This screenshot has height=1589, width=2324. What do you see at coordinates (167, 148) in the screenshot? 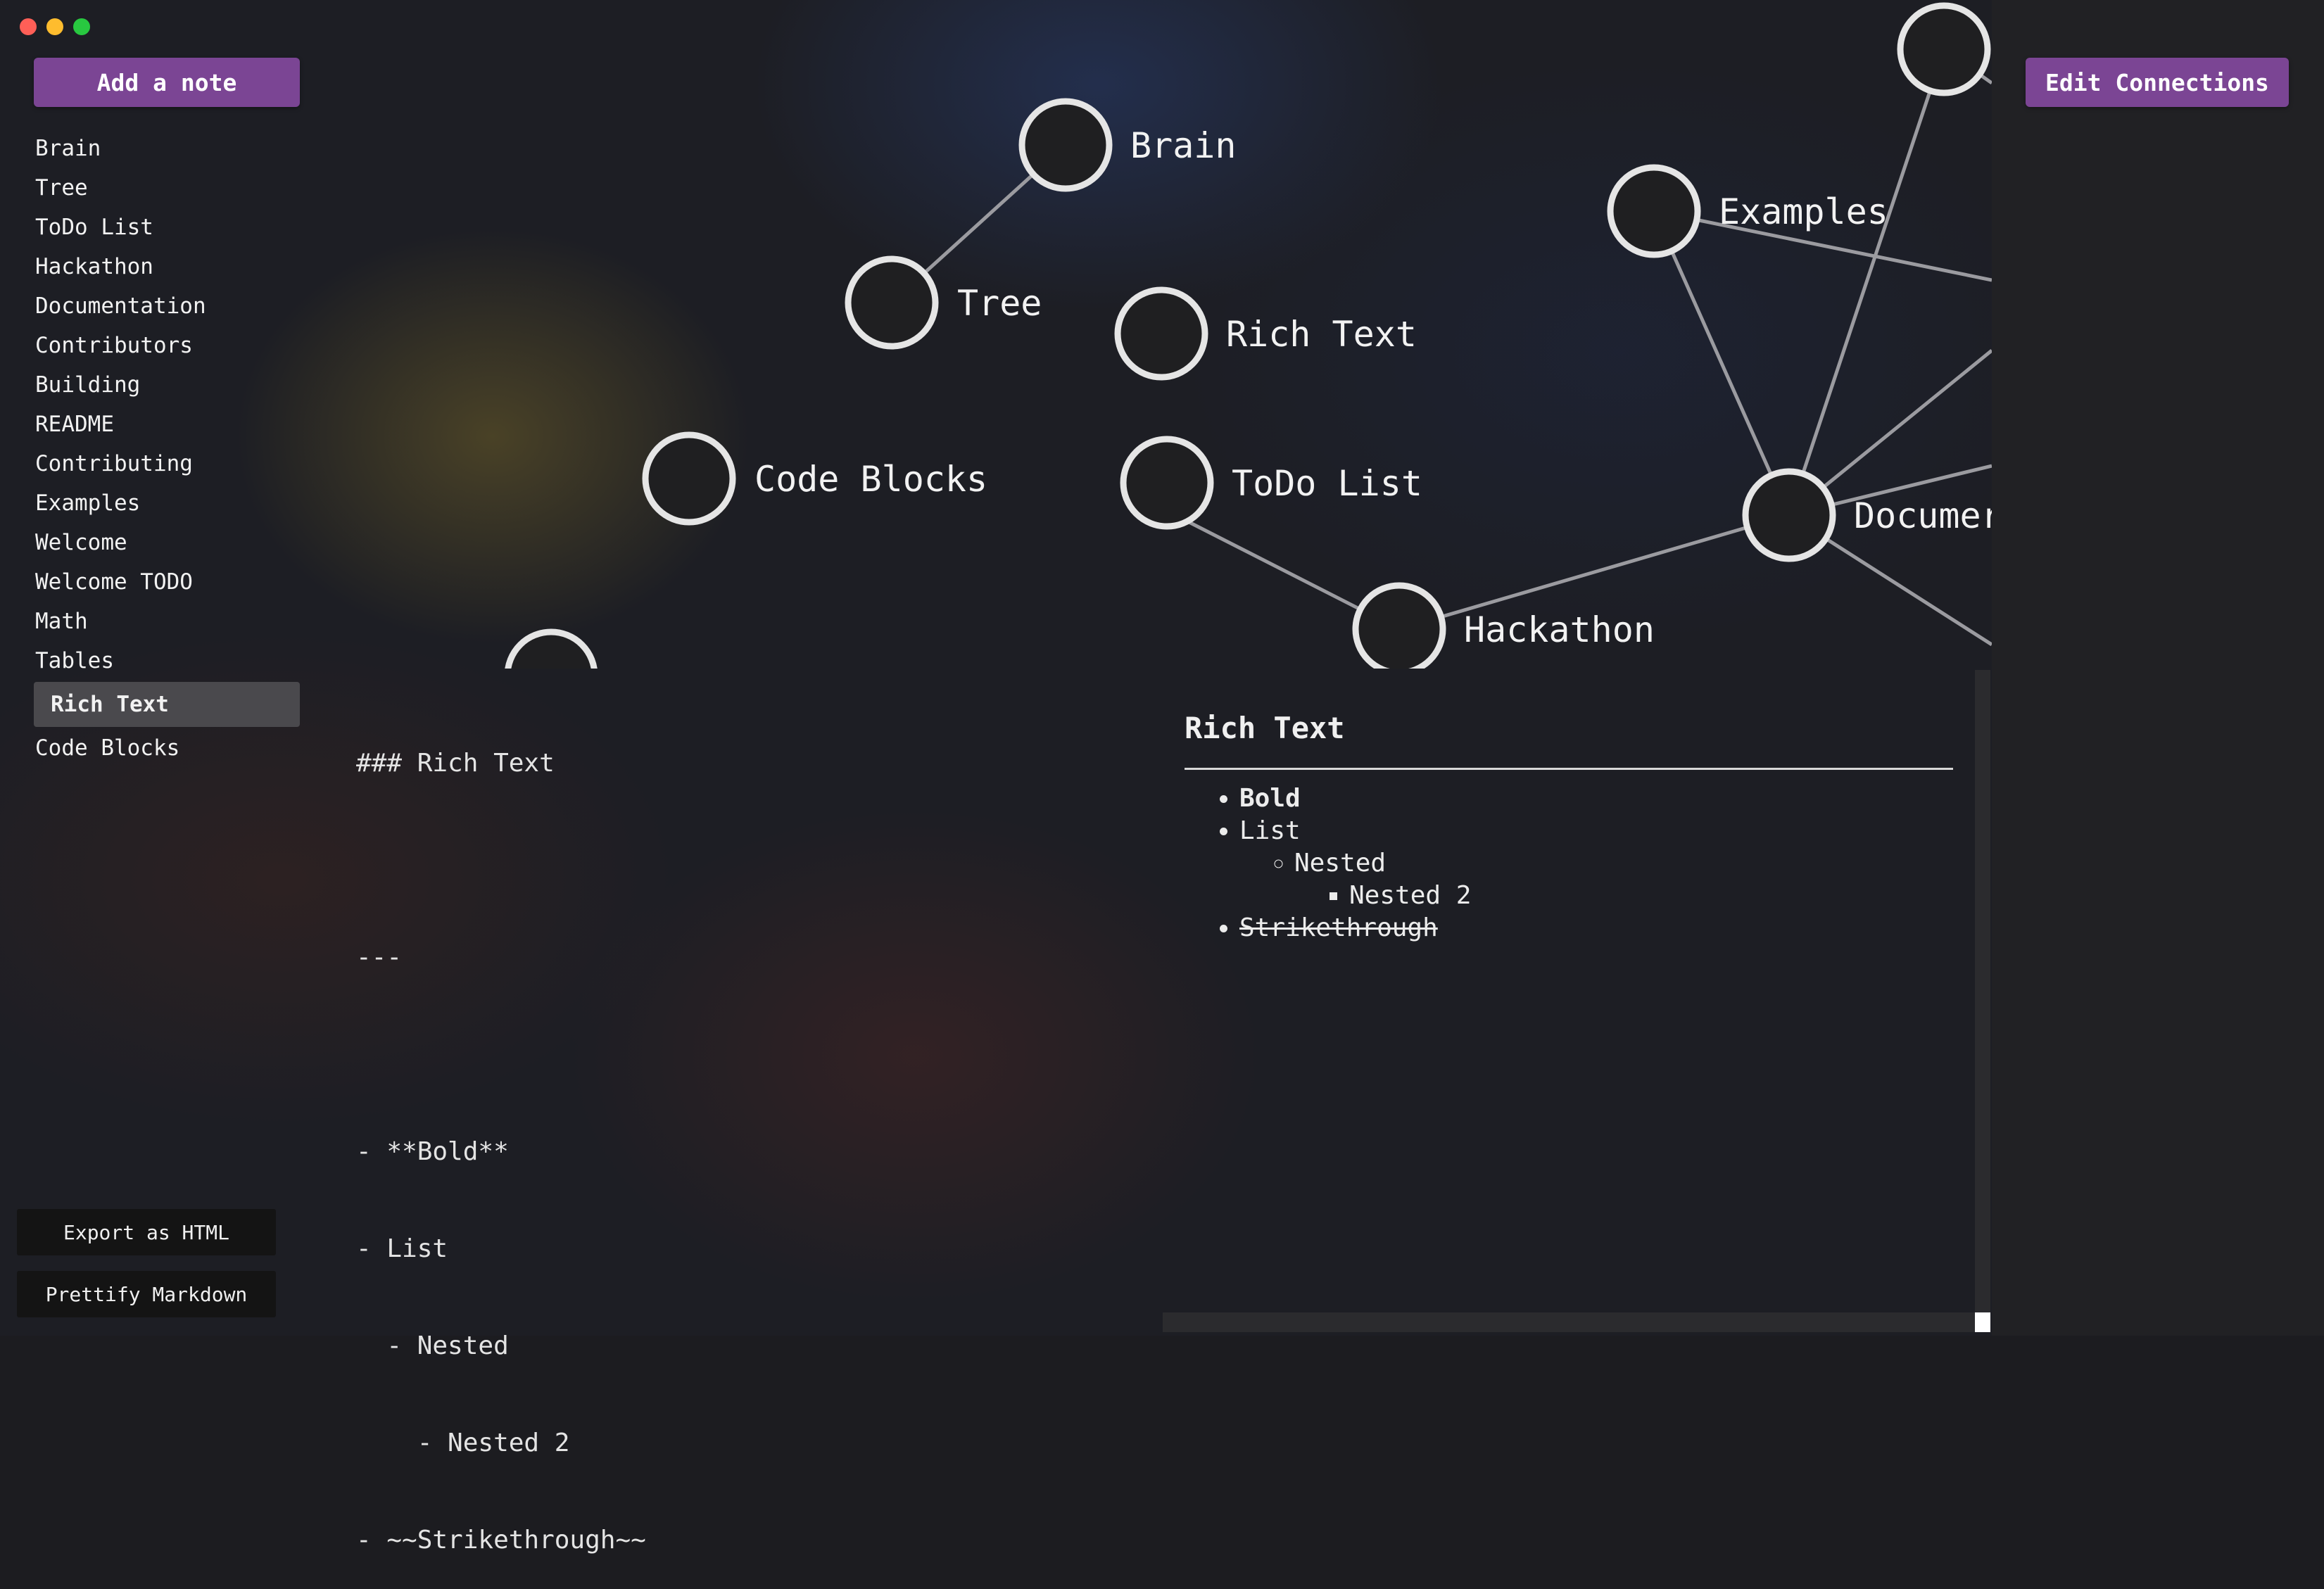
I see `sidebar-item-brain: Brain` at bounding box center [167, 148].